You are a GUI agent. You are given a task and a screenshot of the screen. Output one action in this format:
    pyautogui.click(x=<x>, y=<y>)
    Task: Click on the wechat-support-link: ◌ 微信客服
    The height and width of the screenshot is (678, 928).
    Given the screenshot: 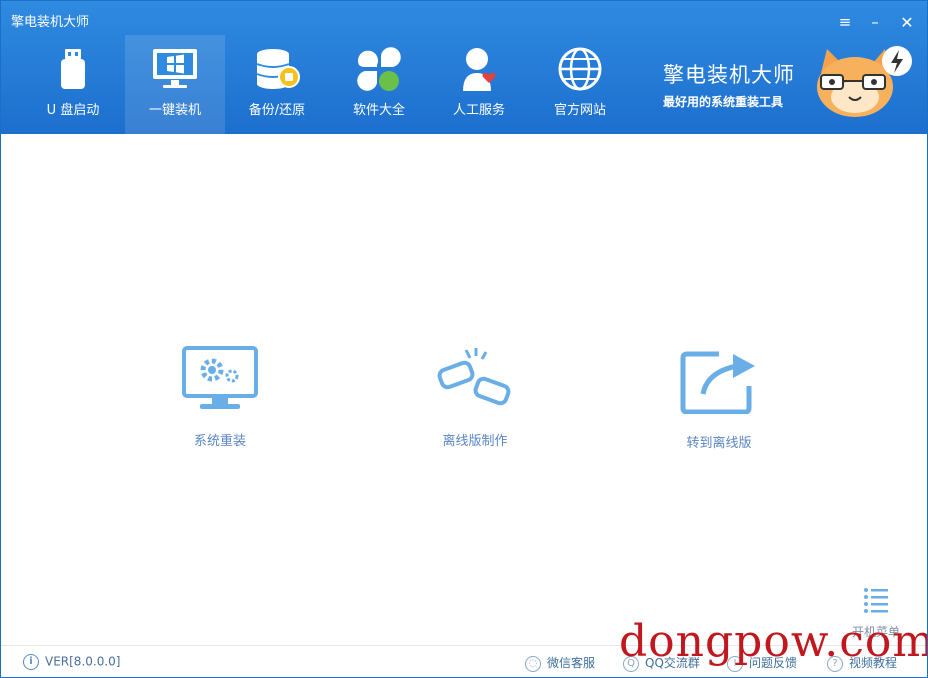 What is the action you would take?
    pyautogui.click(x=560, y=663)
    